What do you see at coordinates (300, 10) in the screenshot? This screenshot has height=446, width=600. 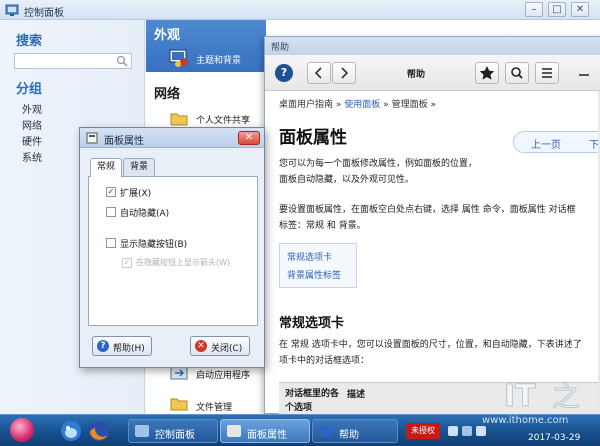 I see `control-panel-titlebar: 控制面板 – □ ✕` at bounding box center [300, 10].